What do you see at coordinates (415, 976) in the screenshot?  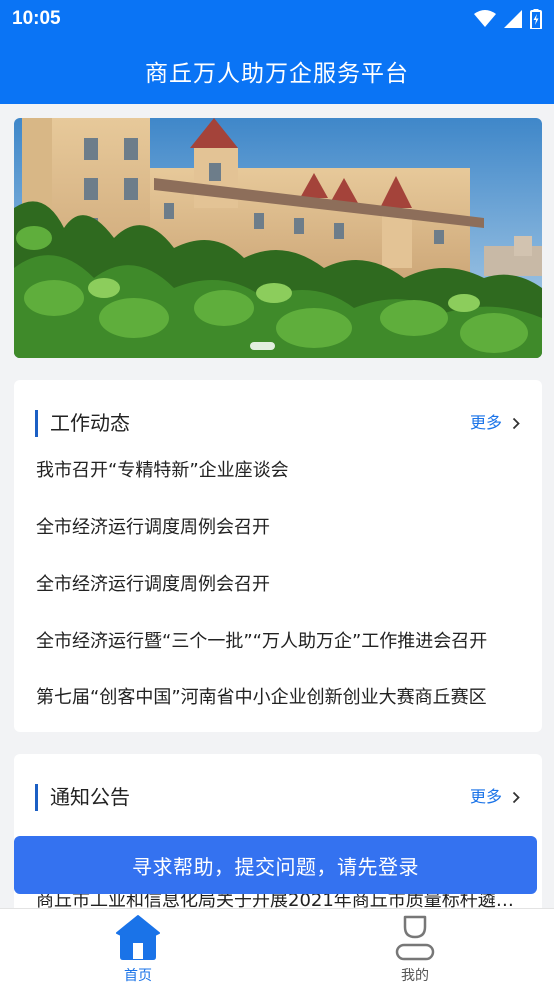 I see `tab-mine-label: 我的` at bounding box center [415, 976].